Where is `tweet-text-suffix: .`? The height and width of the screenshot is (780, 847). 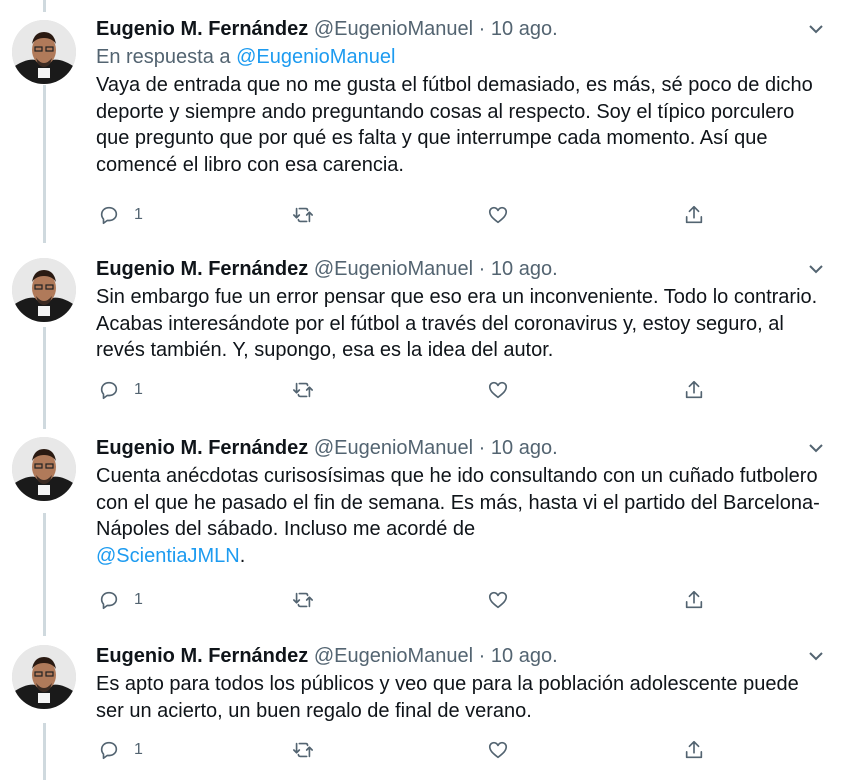
tweet-text-suffix: . is located at coordinates (242, 555).